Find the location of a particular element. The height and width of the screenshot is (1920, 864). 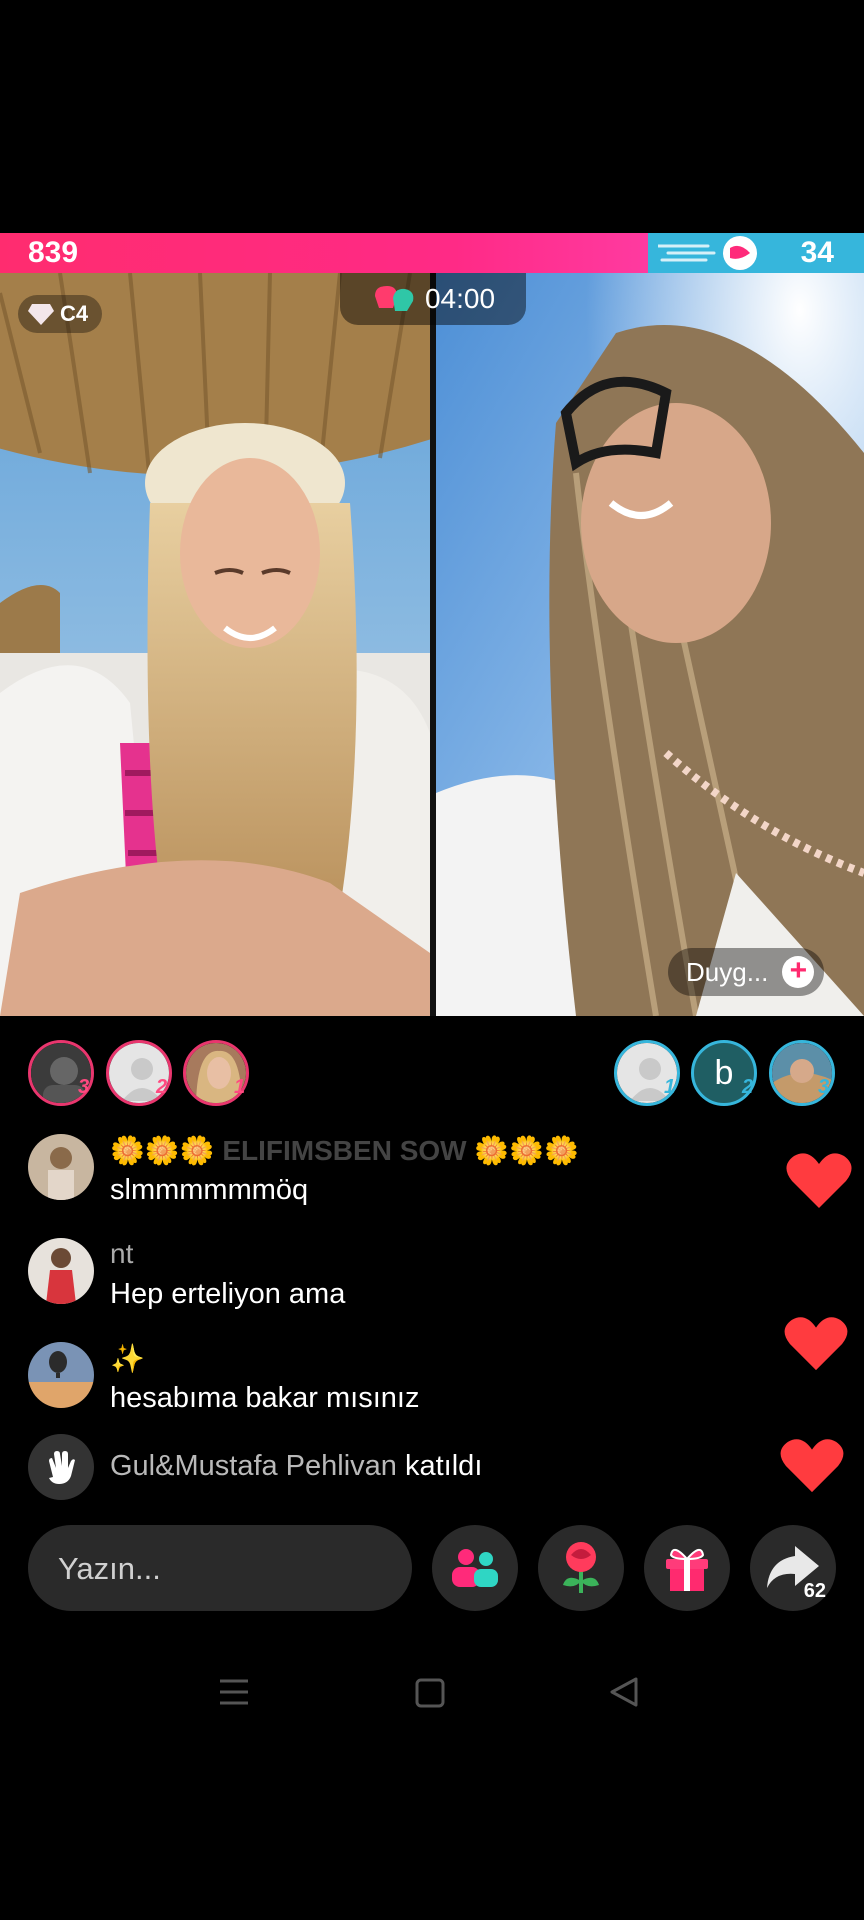

right-score: 34 is located at coordinates (817, 252).